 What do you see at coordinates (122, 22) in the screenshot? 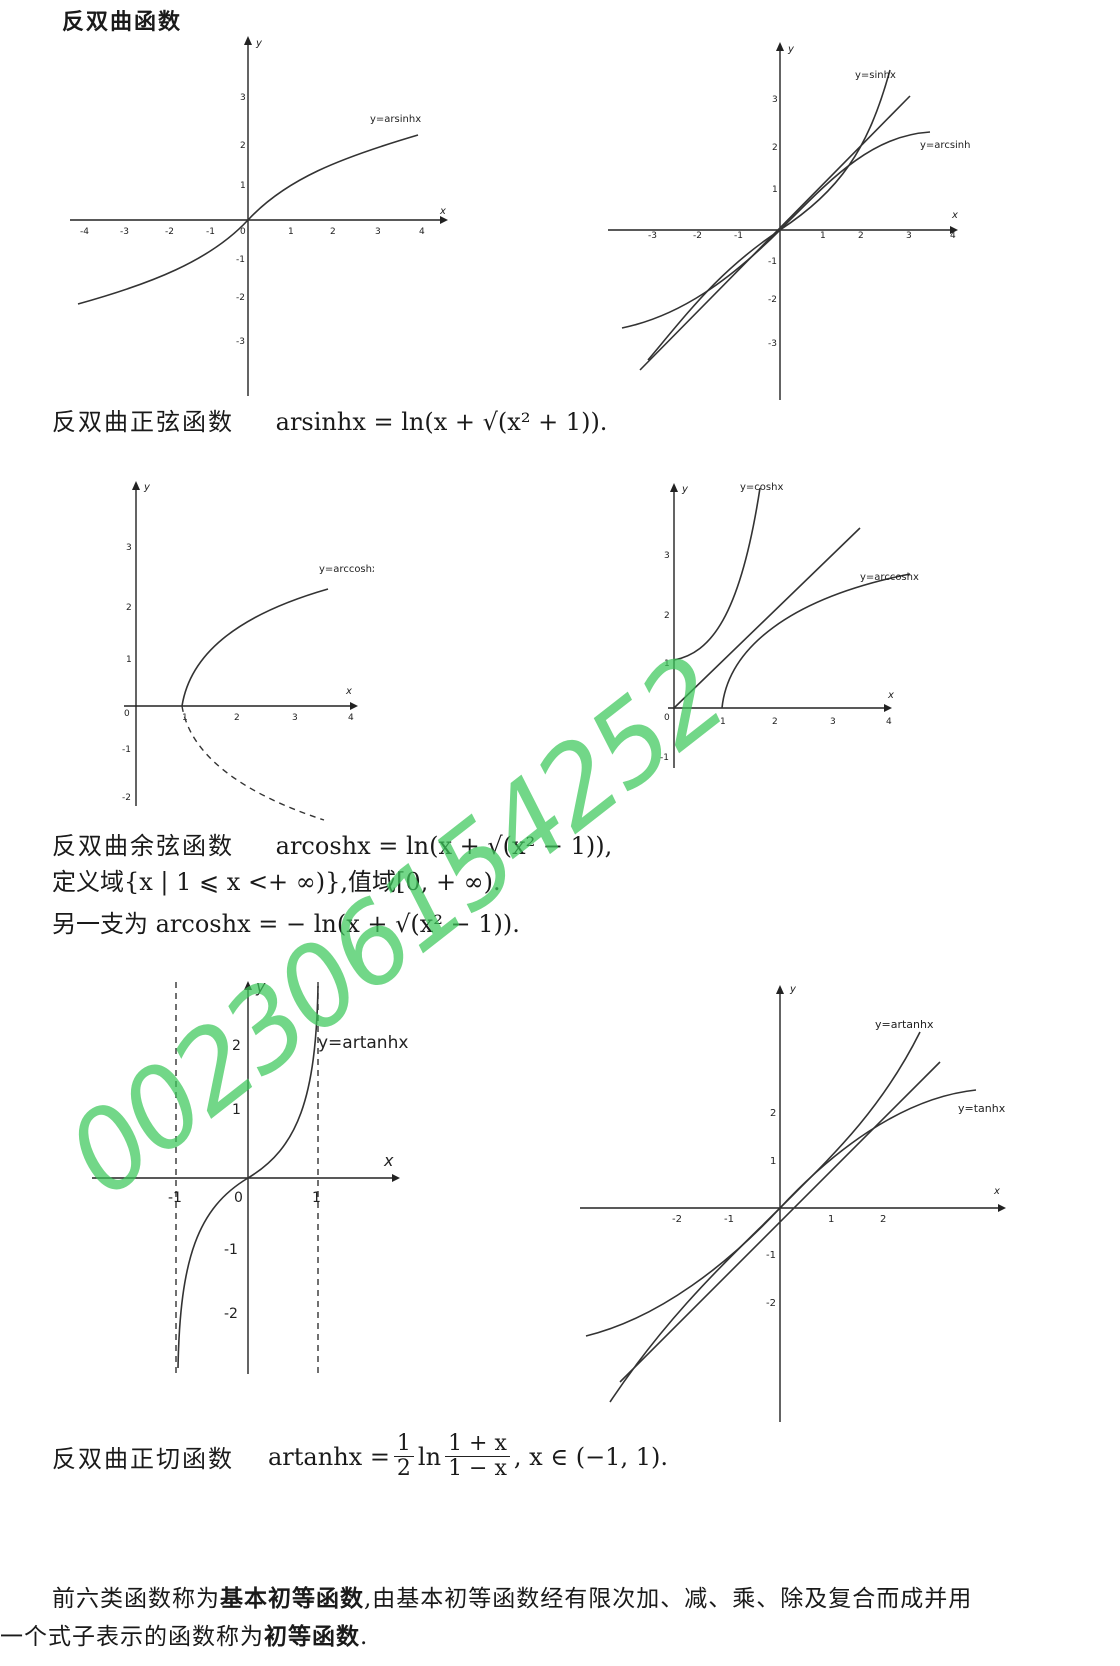
I see `section-heading: 反双曲函数` at bounding box center [122, 22].